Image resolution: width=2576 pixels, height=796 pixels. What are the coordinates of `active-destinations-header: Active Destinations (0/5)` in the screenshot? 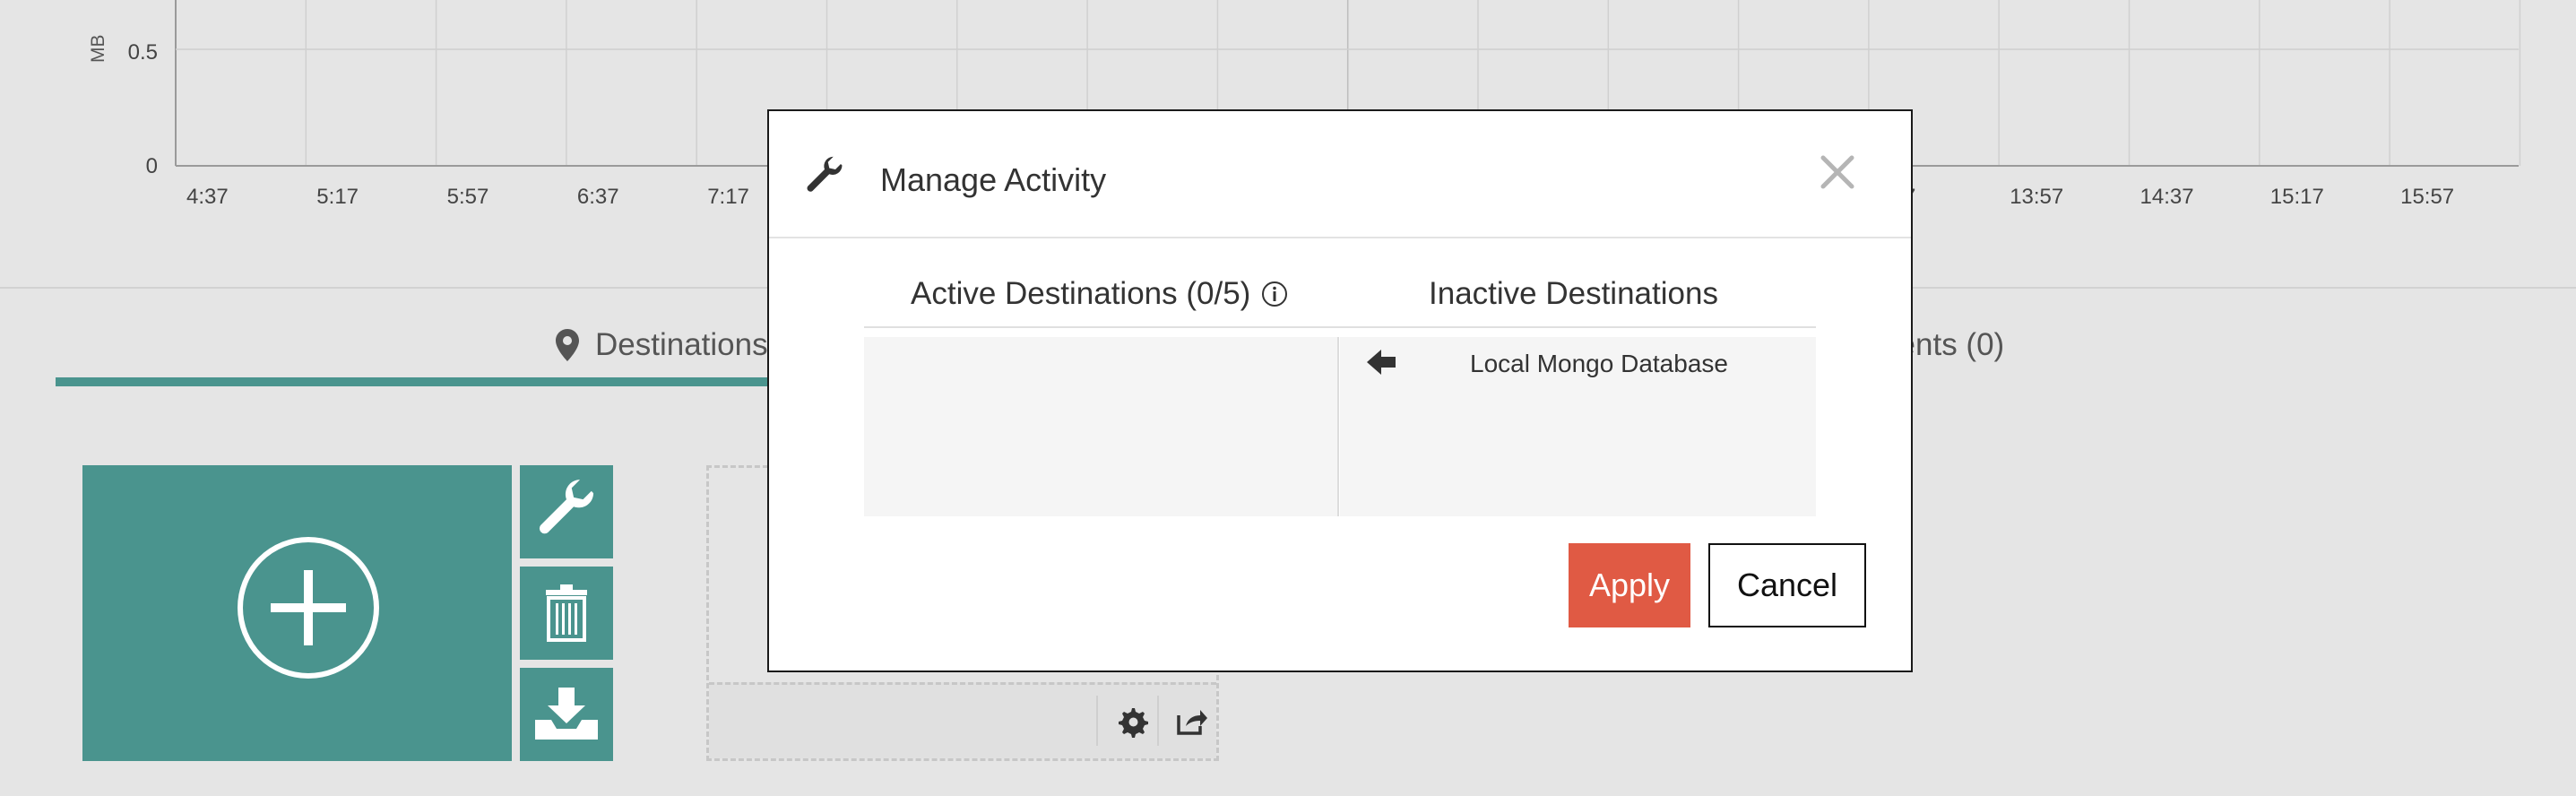 It's located at (1099, 294).